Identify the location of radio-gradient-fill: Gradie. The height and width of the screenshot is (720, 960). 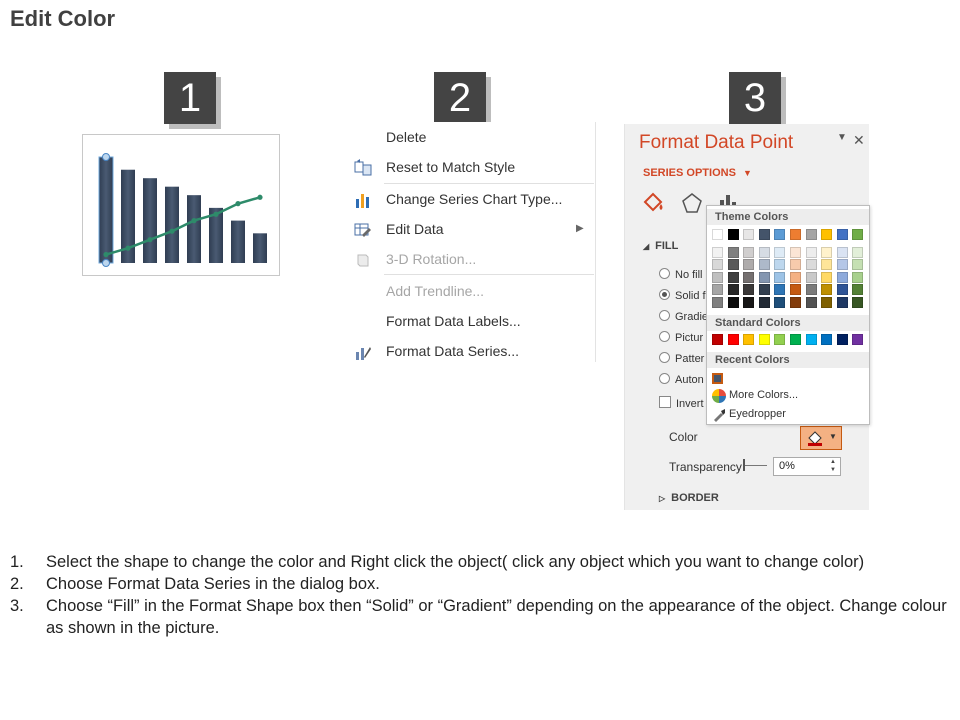
(683, 316).